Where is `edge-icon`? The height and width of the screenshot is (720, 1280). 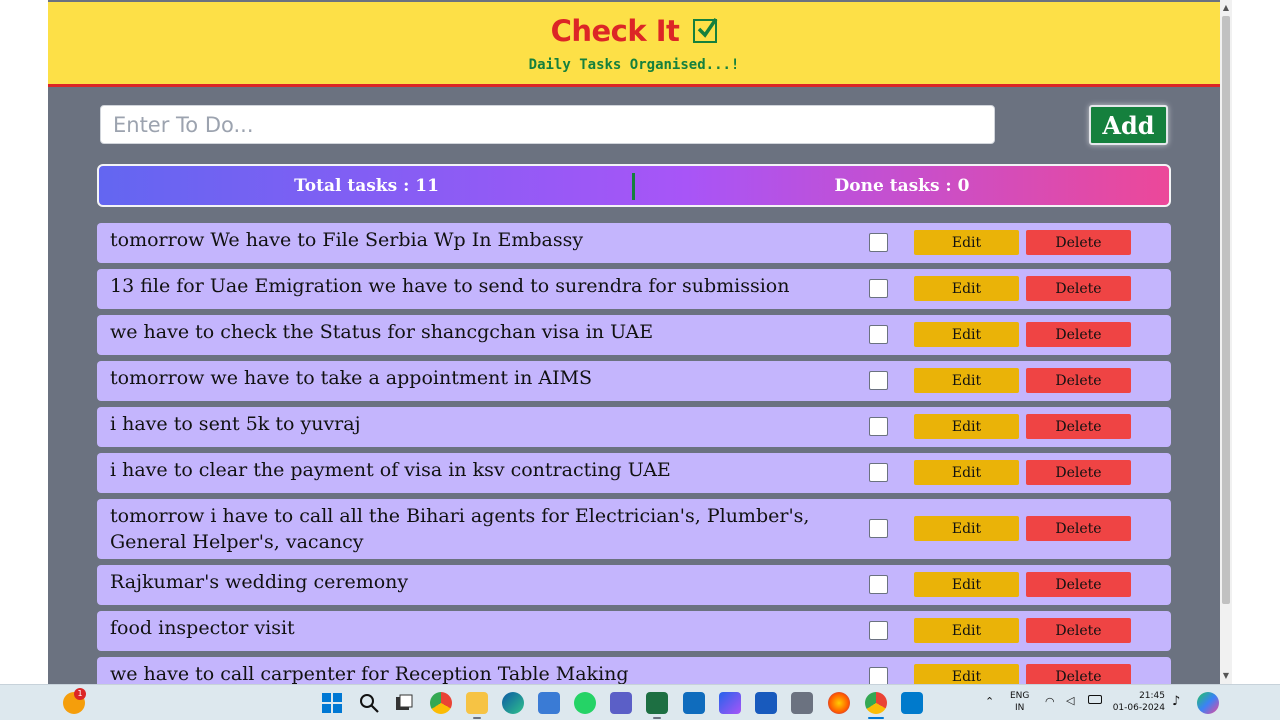 edge-icon is located at coordinates (513, 703).